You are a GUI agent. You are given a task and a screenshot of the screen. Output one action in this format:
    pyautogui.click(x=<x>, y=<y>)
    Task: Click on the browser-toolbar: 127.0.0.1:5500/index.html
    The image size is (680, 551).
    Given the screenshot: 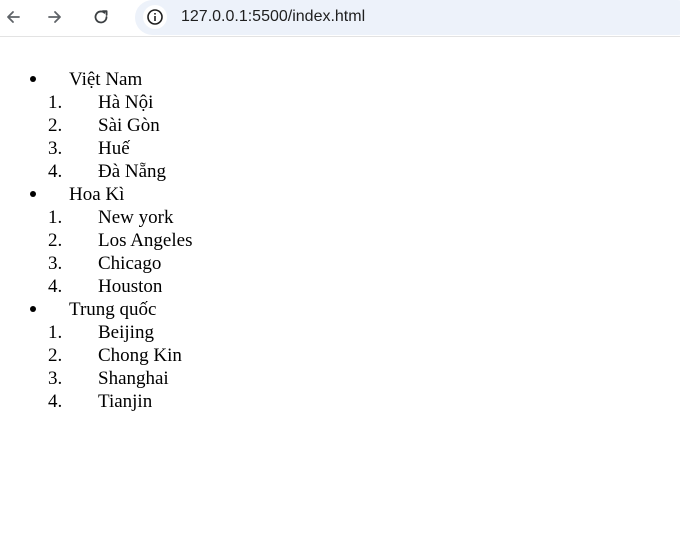 What is the action you would take?
    pyautogui.click(x=340, y=18)
    